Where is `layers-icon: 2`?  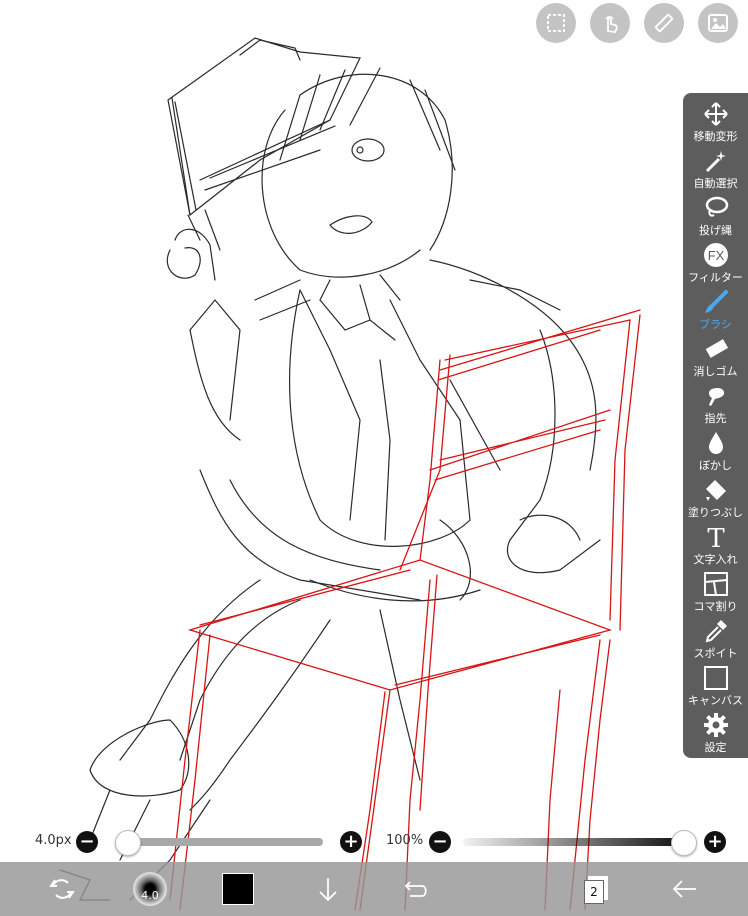
layers-icon: 2 is located at coordinates (596, 890).